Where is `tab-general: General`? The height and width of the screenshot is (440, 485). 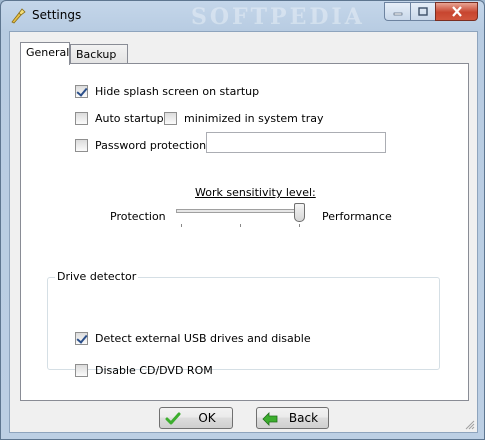 tab-general: General is located at coordinates (45, 53).